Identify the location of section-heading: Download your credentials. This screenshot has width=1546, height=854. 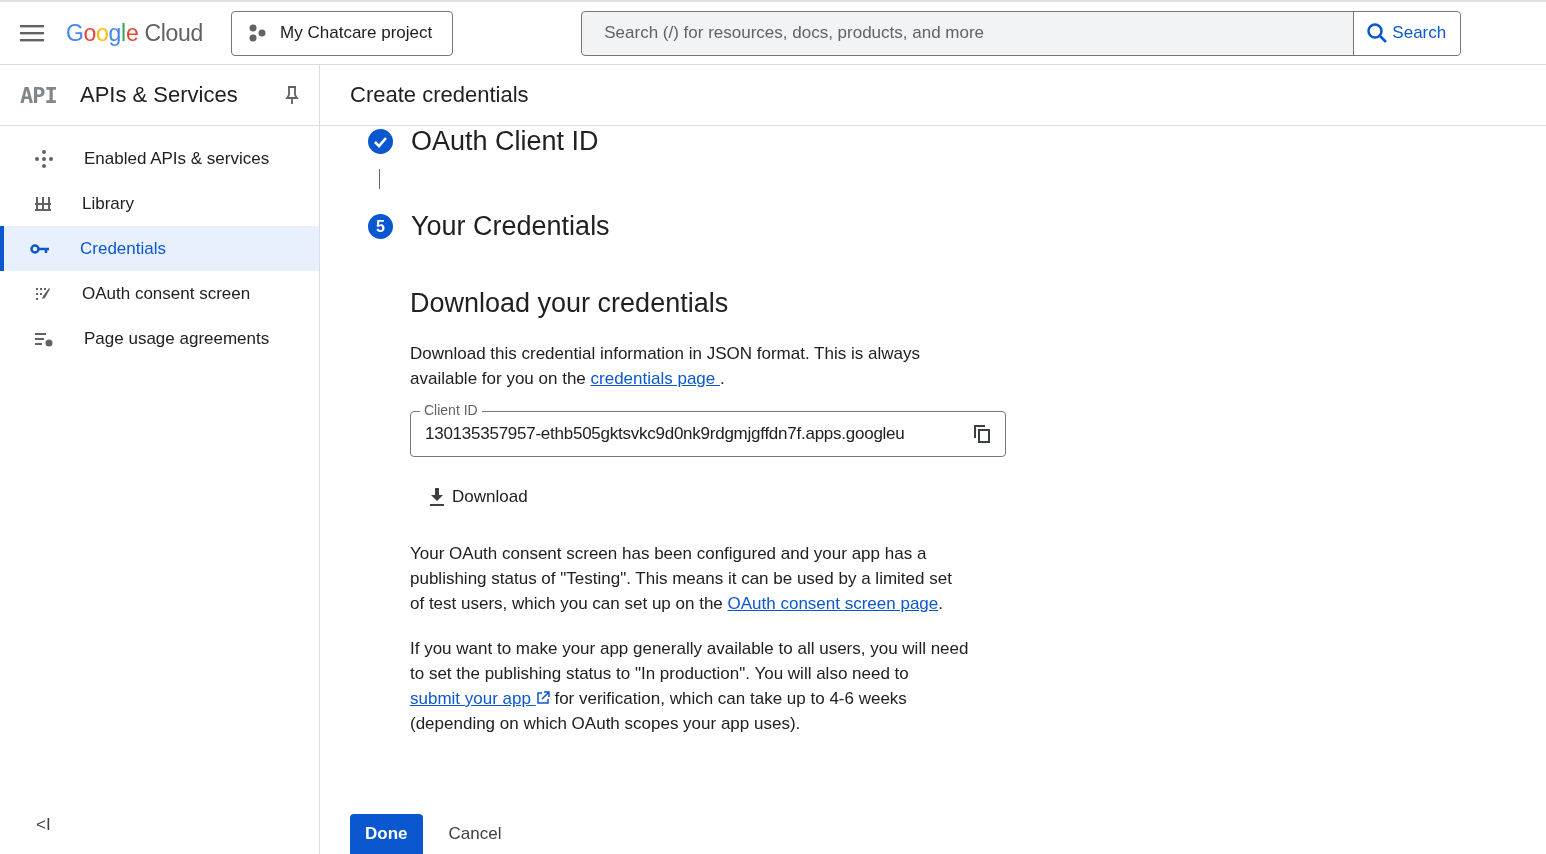
(570, 303).